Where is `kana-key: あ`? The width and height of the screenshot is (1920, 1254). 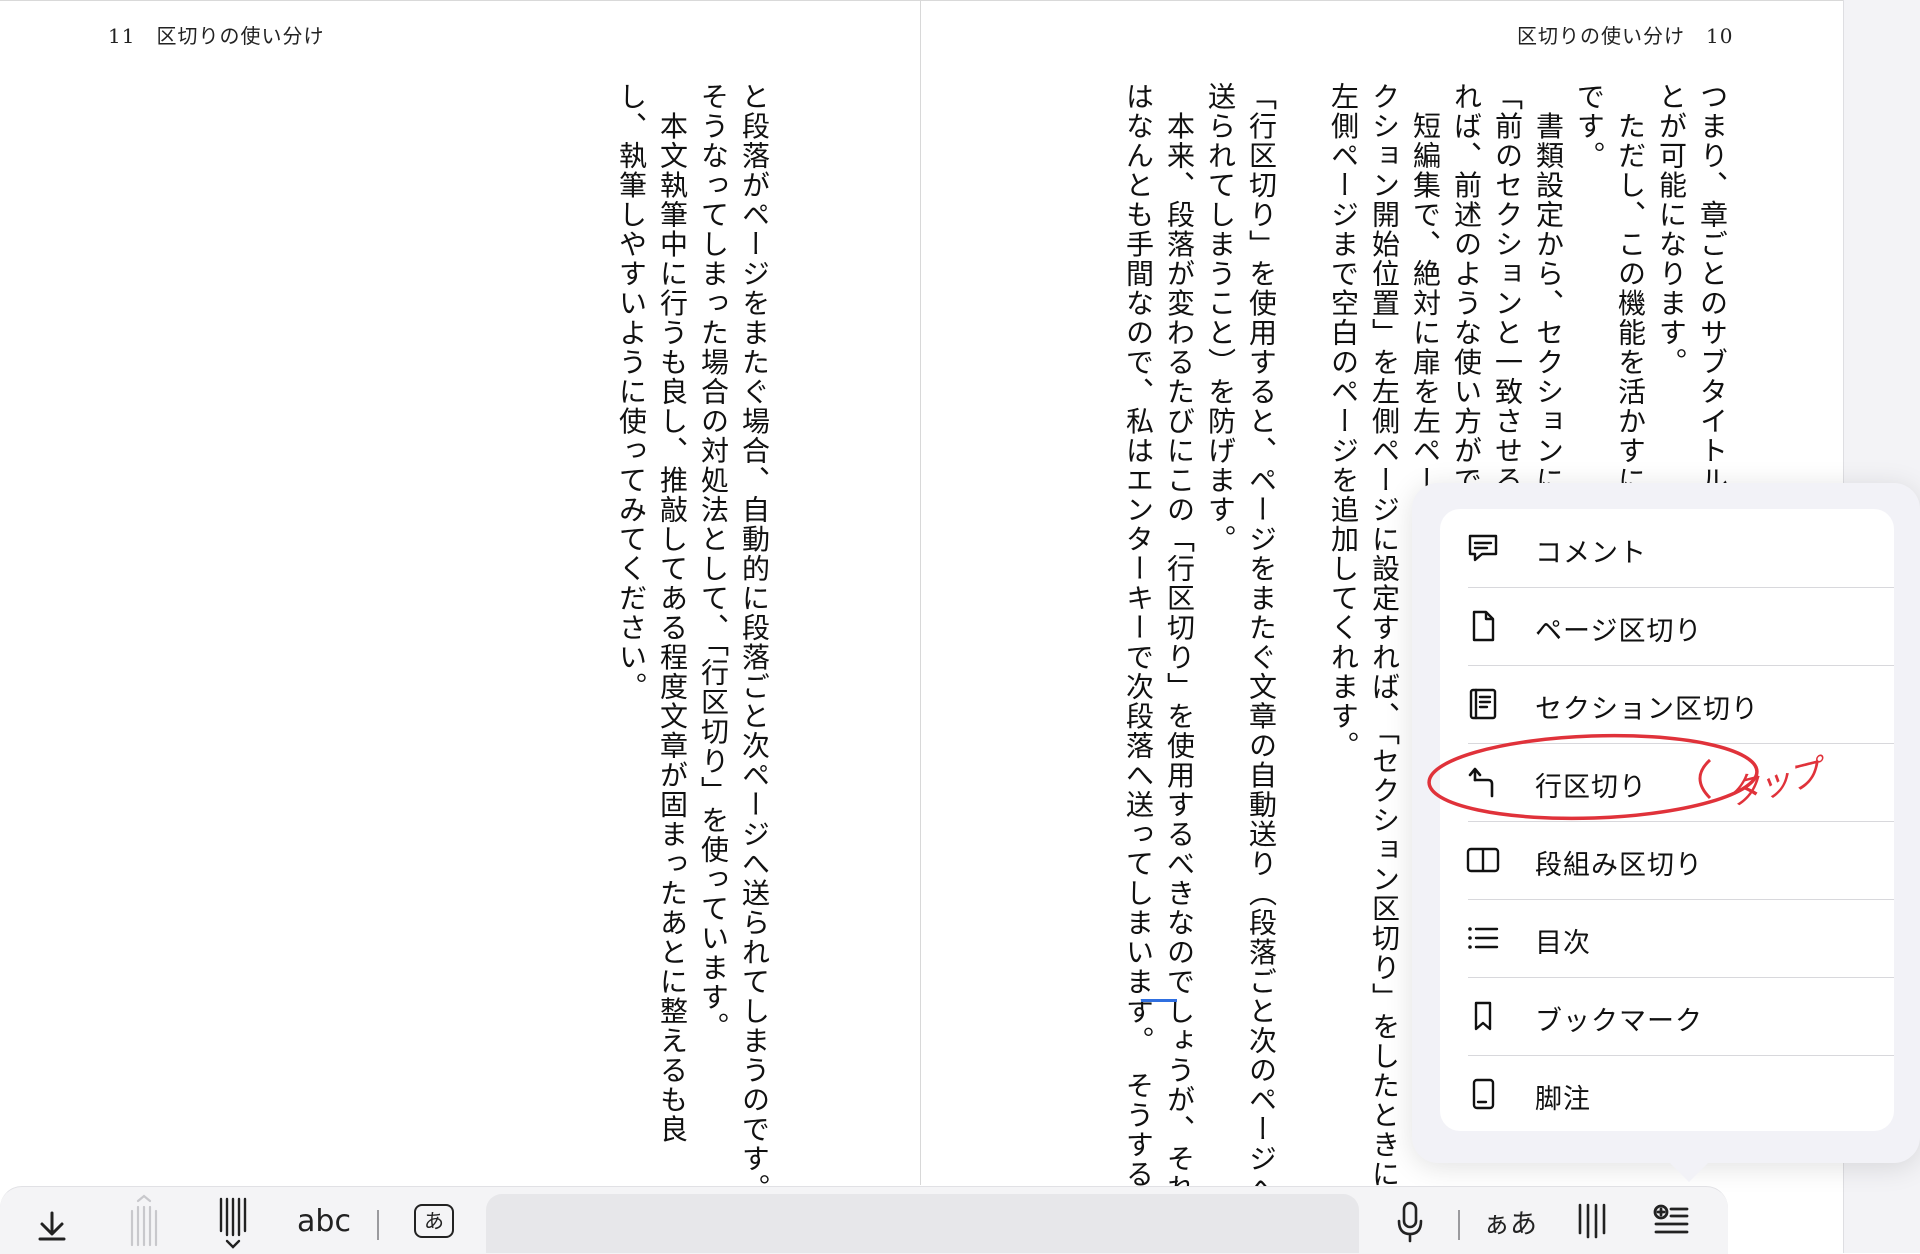 kana-key: あ is located at coordinates (434, 1221).